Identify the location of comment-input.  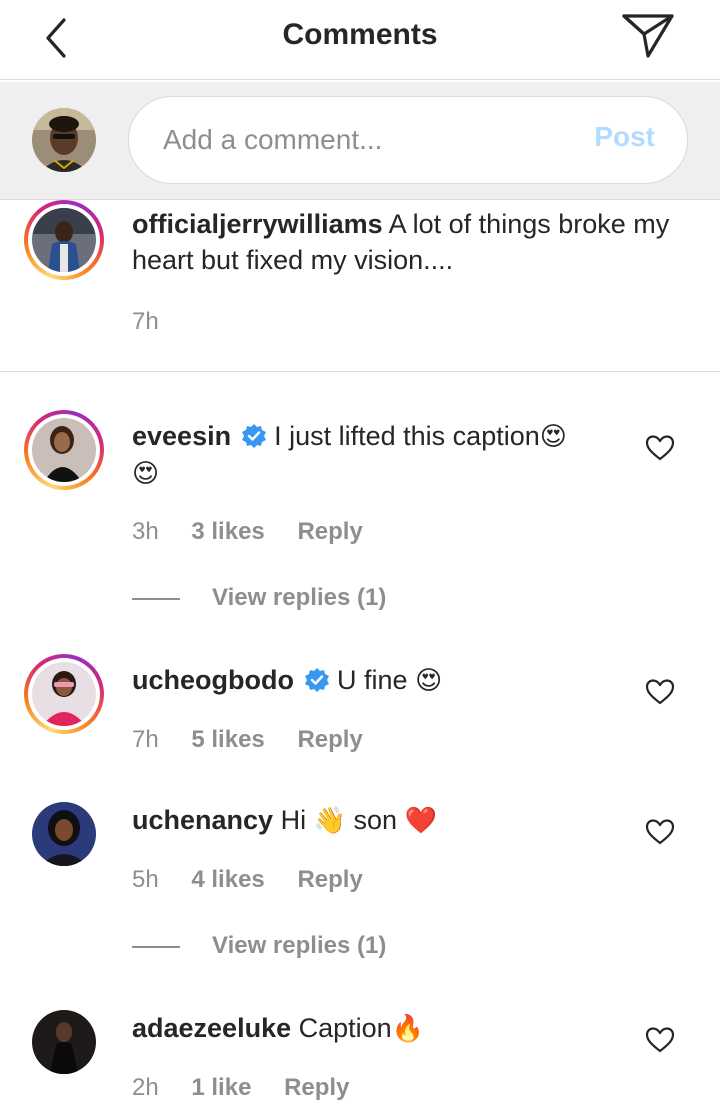
(373, 140).